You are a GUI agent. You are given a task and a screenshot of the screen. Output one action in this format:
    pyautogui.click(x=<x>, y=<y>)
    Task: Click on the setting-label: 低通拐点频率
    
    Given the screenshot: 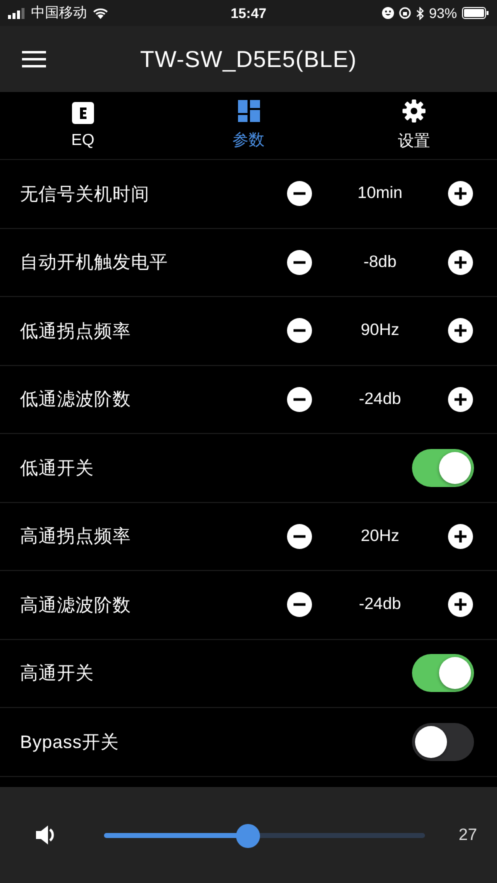 What is the action you would take?
    pyautogui.click(x=76, y=331)
    